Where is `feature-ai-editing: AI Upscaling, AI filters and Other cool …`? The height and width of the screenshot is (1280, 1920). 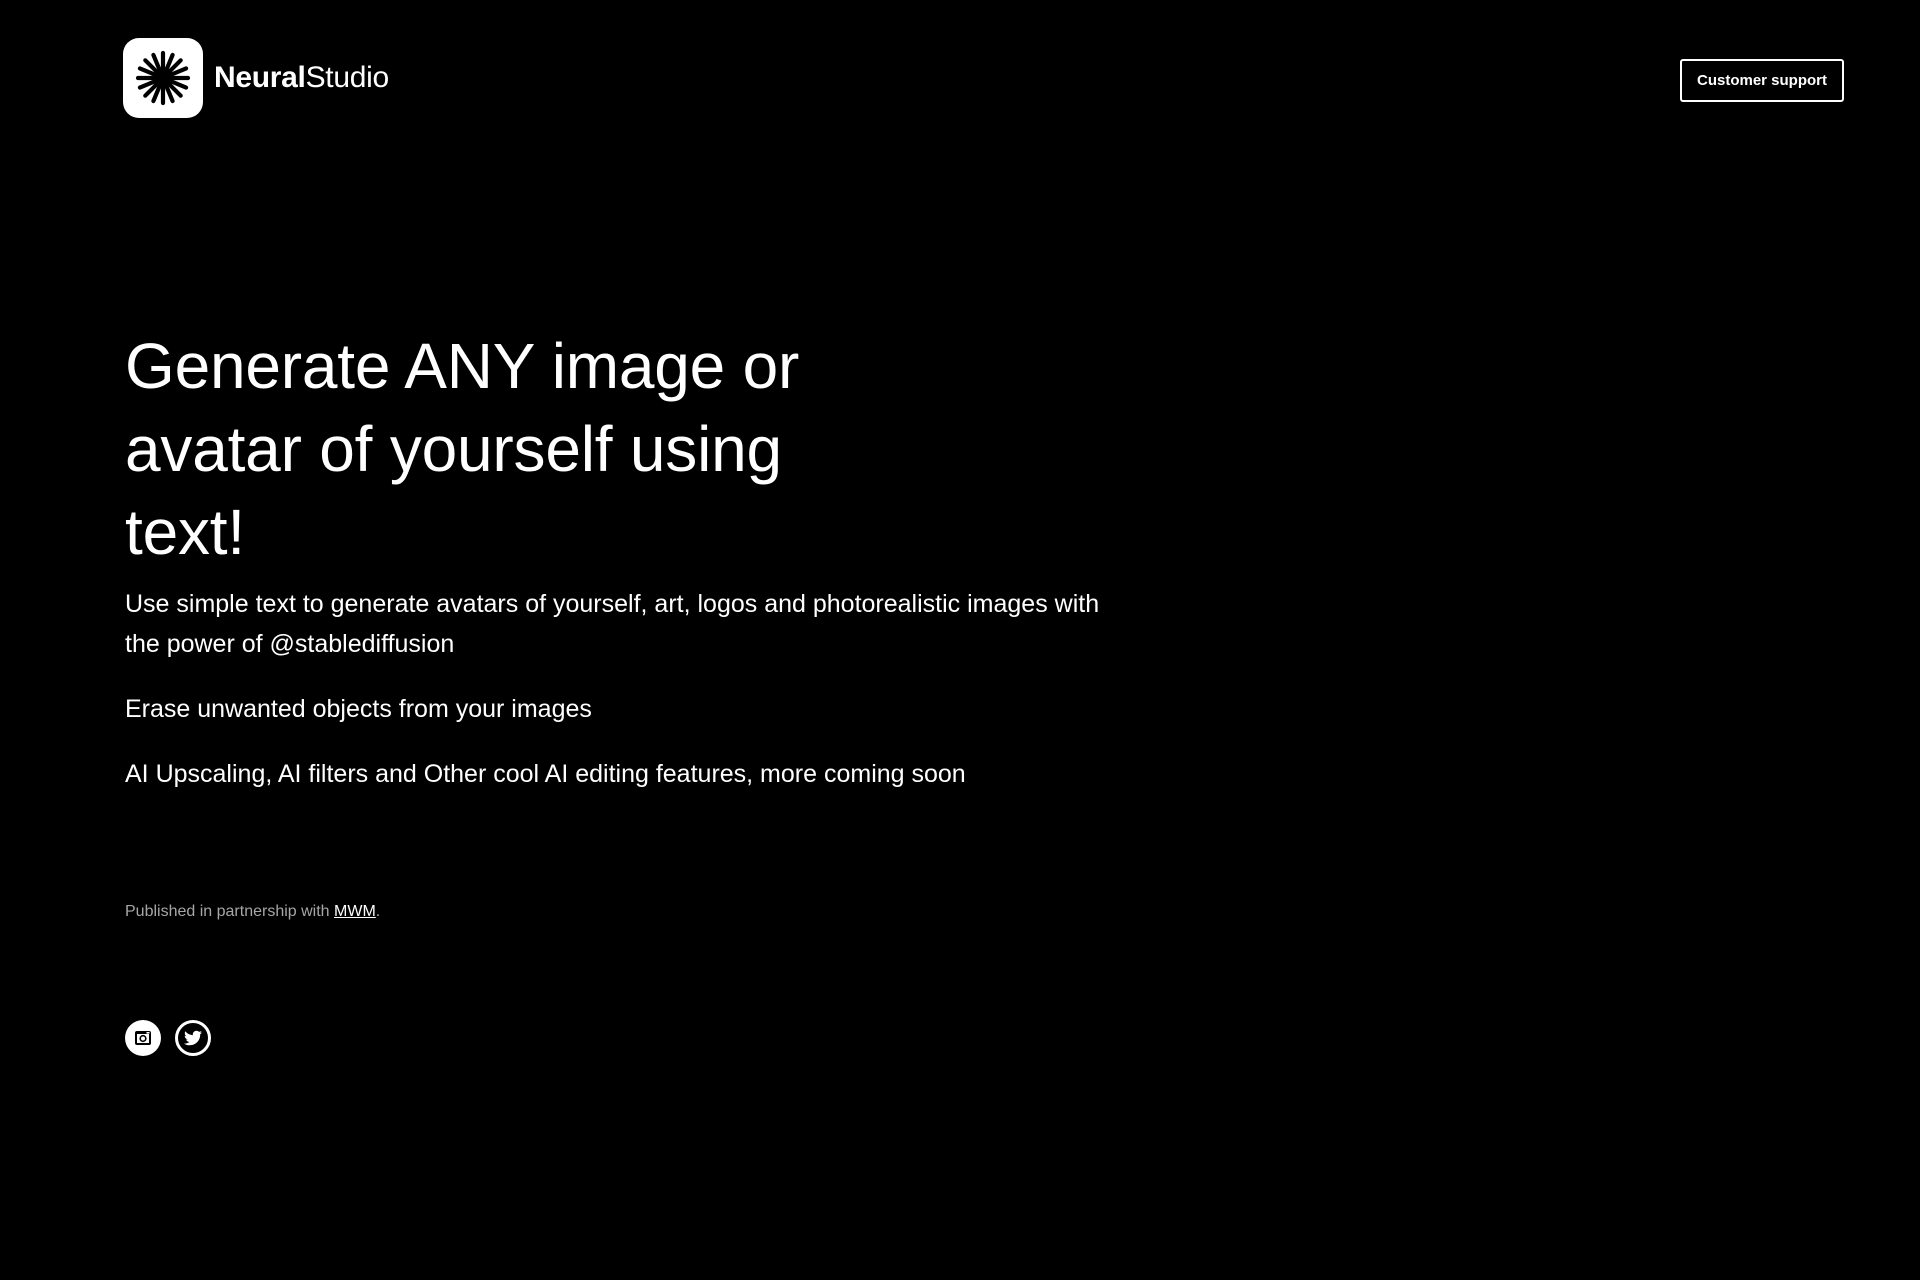 feature-ai-editing: AI Upscaling, AI filters and Other cool … is located at coordinates (545, 774).